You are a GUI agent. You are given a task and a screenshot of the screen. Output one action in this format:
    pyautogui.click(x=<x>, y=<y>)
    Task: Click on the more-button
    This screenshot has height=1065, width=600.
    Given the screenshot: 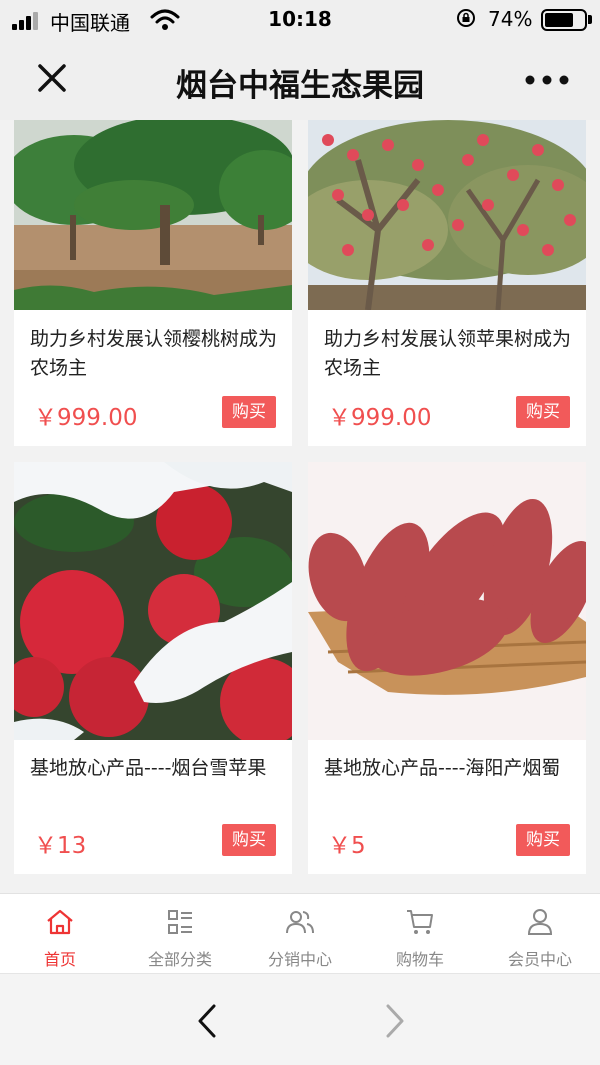 What is the action you would take?
    pyautogui.click(x=547, y=80)
    